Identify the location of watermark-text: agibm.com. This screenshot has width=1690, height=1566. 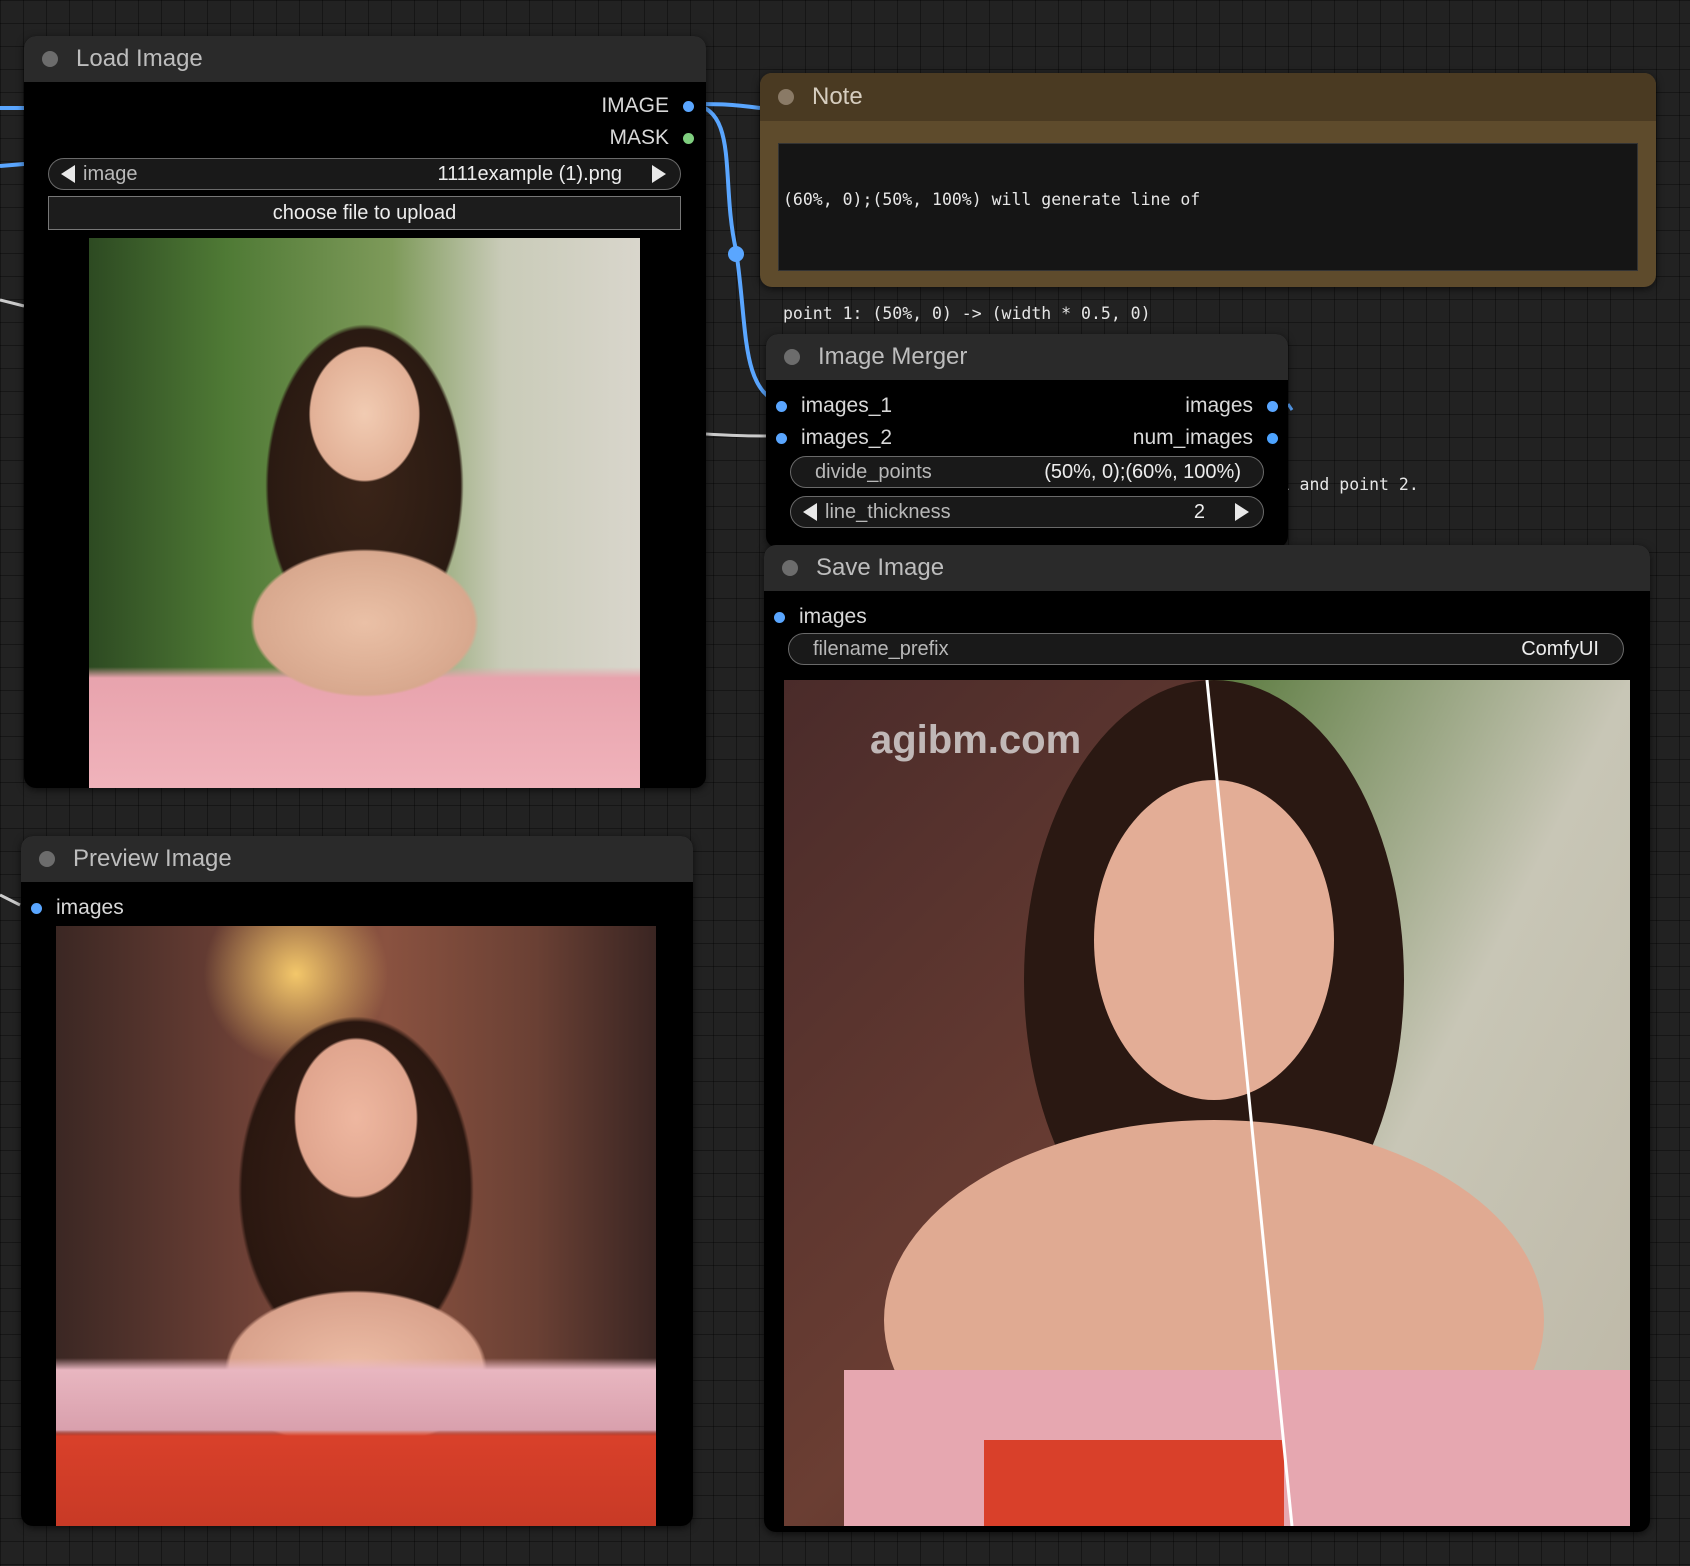
(976, 740).